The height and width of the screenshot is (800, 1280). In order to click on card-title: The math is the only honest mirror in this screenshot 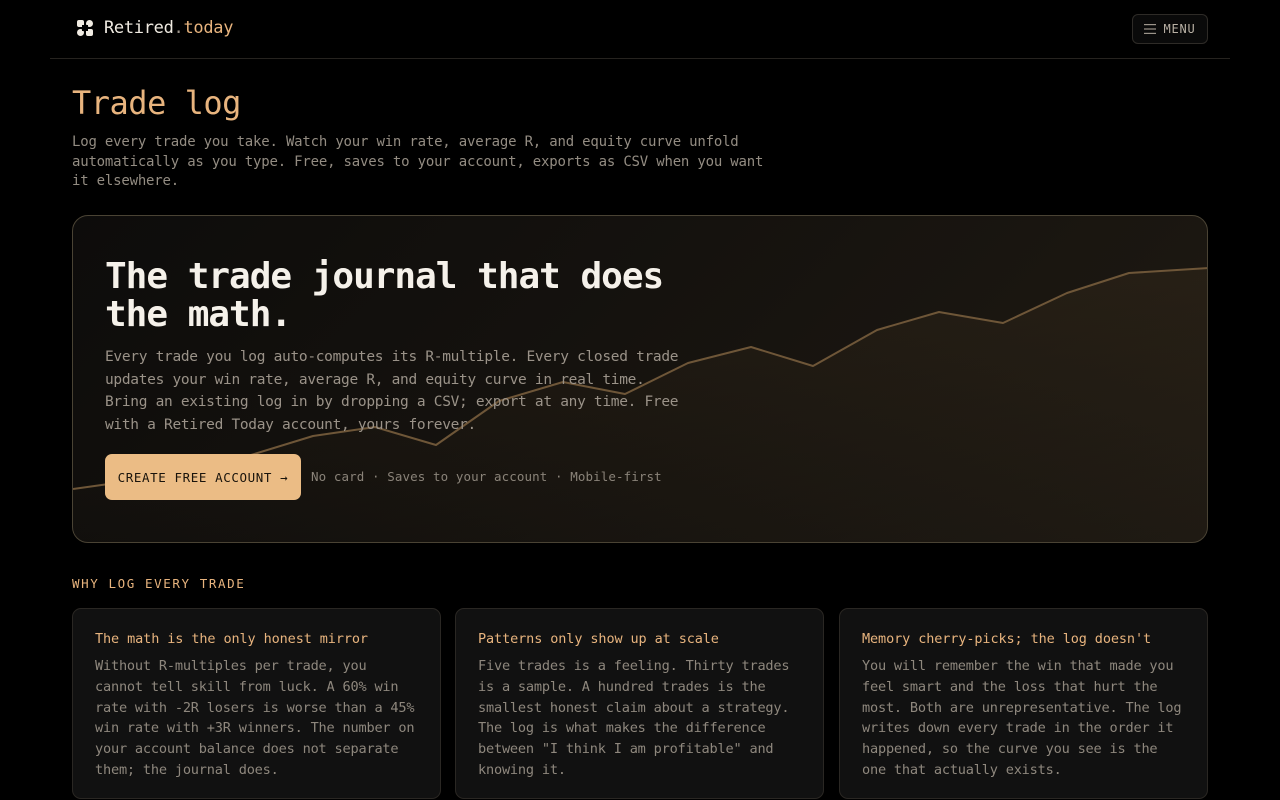, I will do `click(231, 639)`.